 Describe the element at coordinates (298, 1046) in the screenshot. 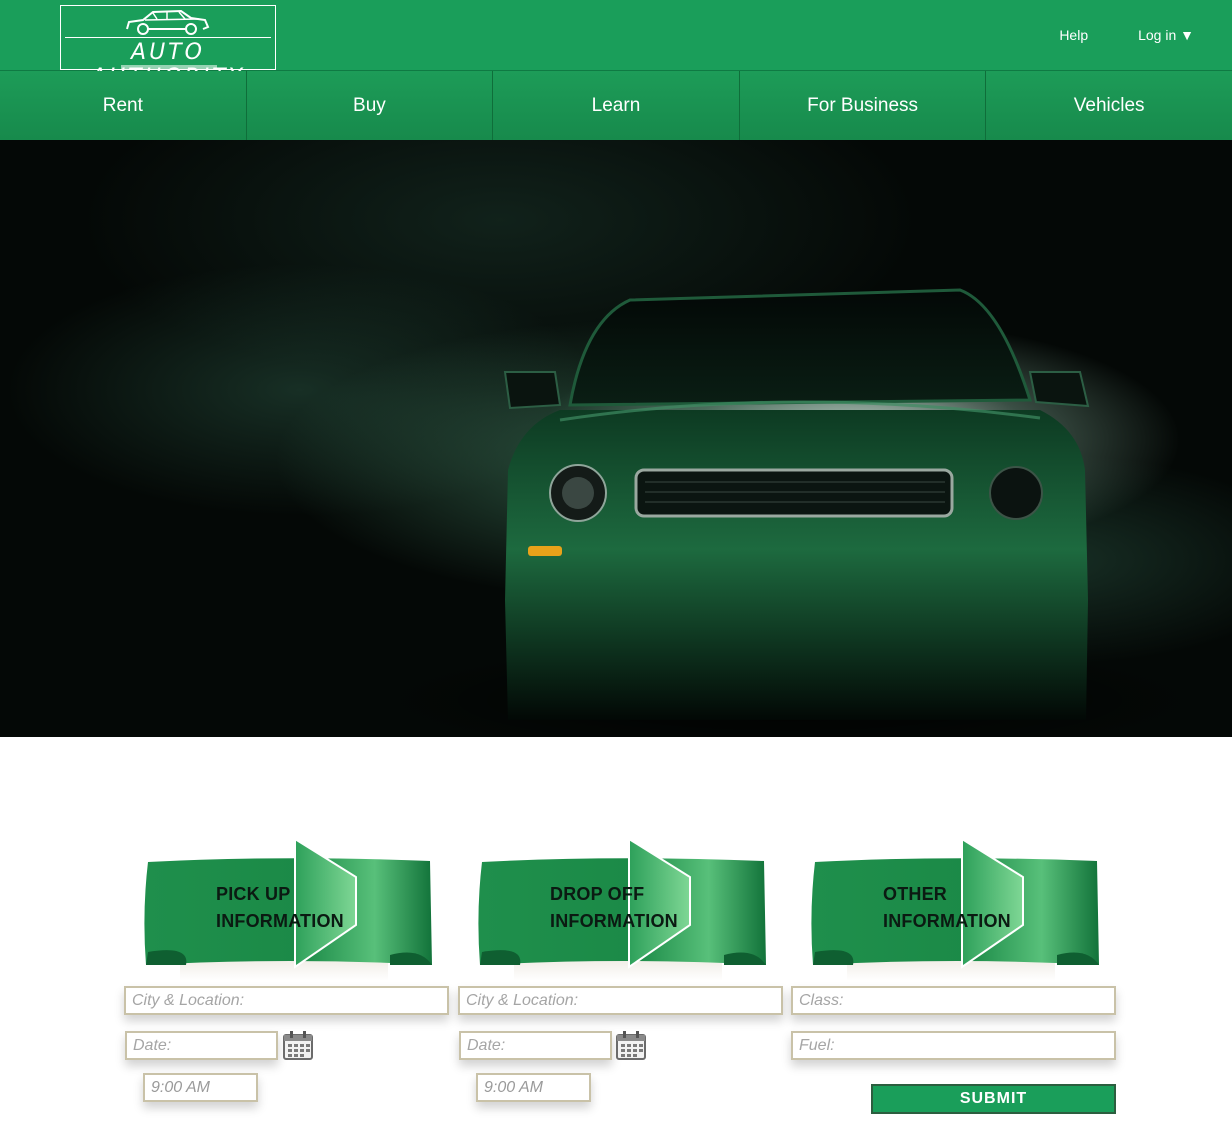

I see `pickup-calendar-icon` at that location.